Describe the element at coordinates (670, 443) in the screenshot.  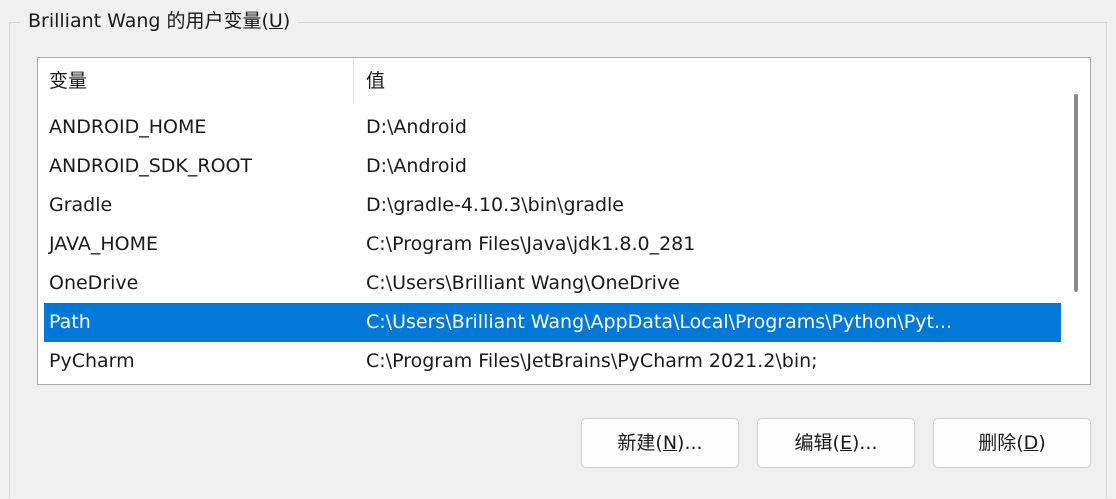
I see `new-button-mnemonic: N` at that location.